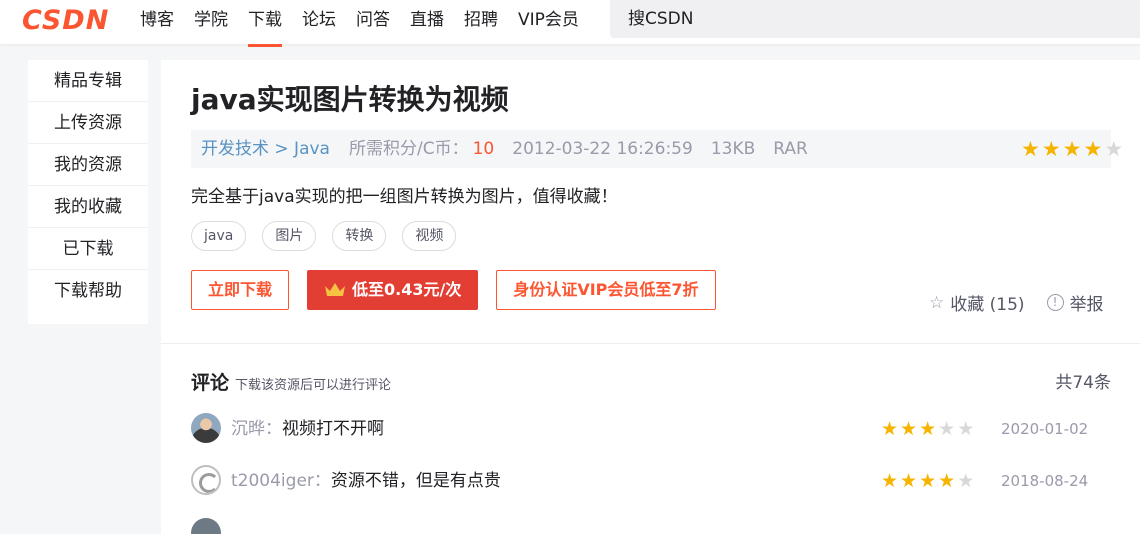 This screenshot has width=1140, height=534. Describe the element at coordinates (427, 22) in the screenshot. I see `nav-item-live: 直播` at that location.